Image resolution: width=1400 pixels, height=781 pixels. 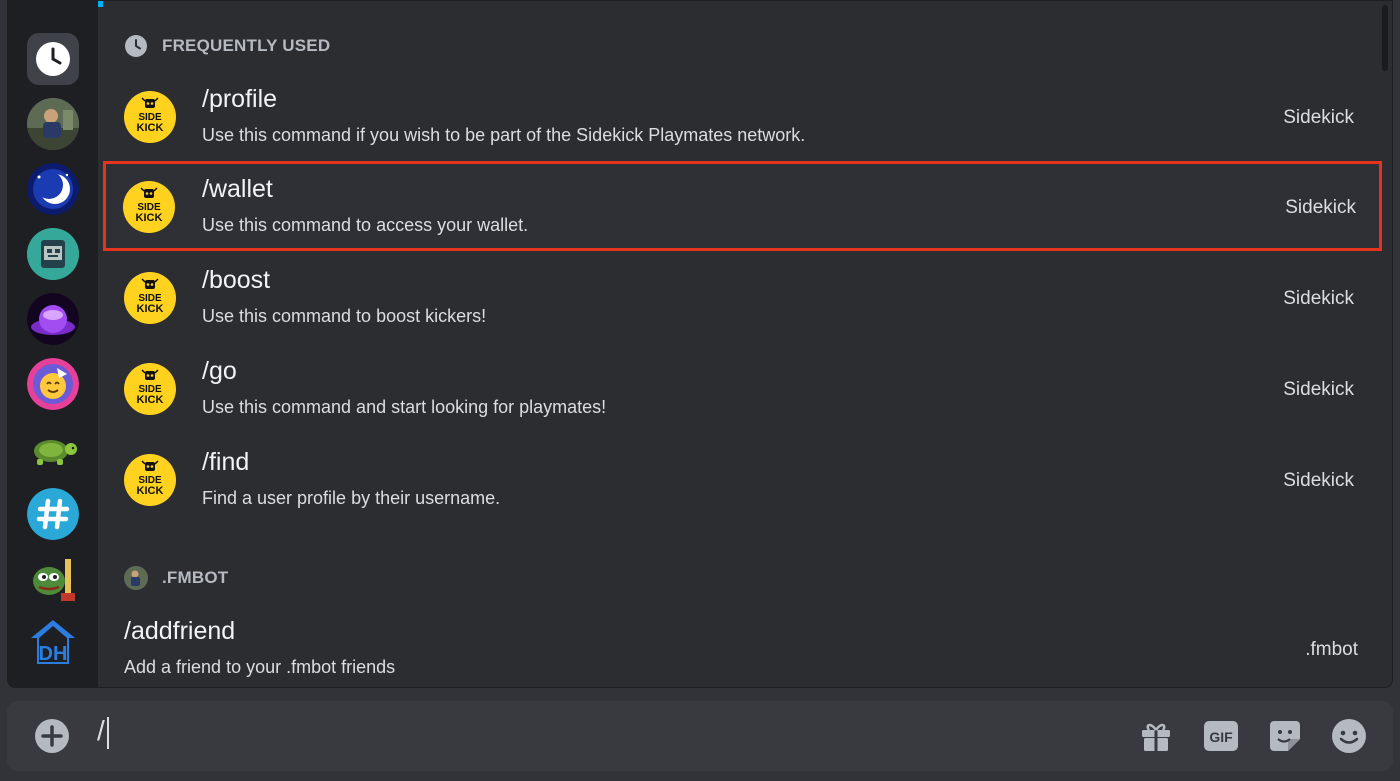 I want to click on command-description: Find a user profile by their username., so click(x=351, y=498).